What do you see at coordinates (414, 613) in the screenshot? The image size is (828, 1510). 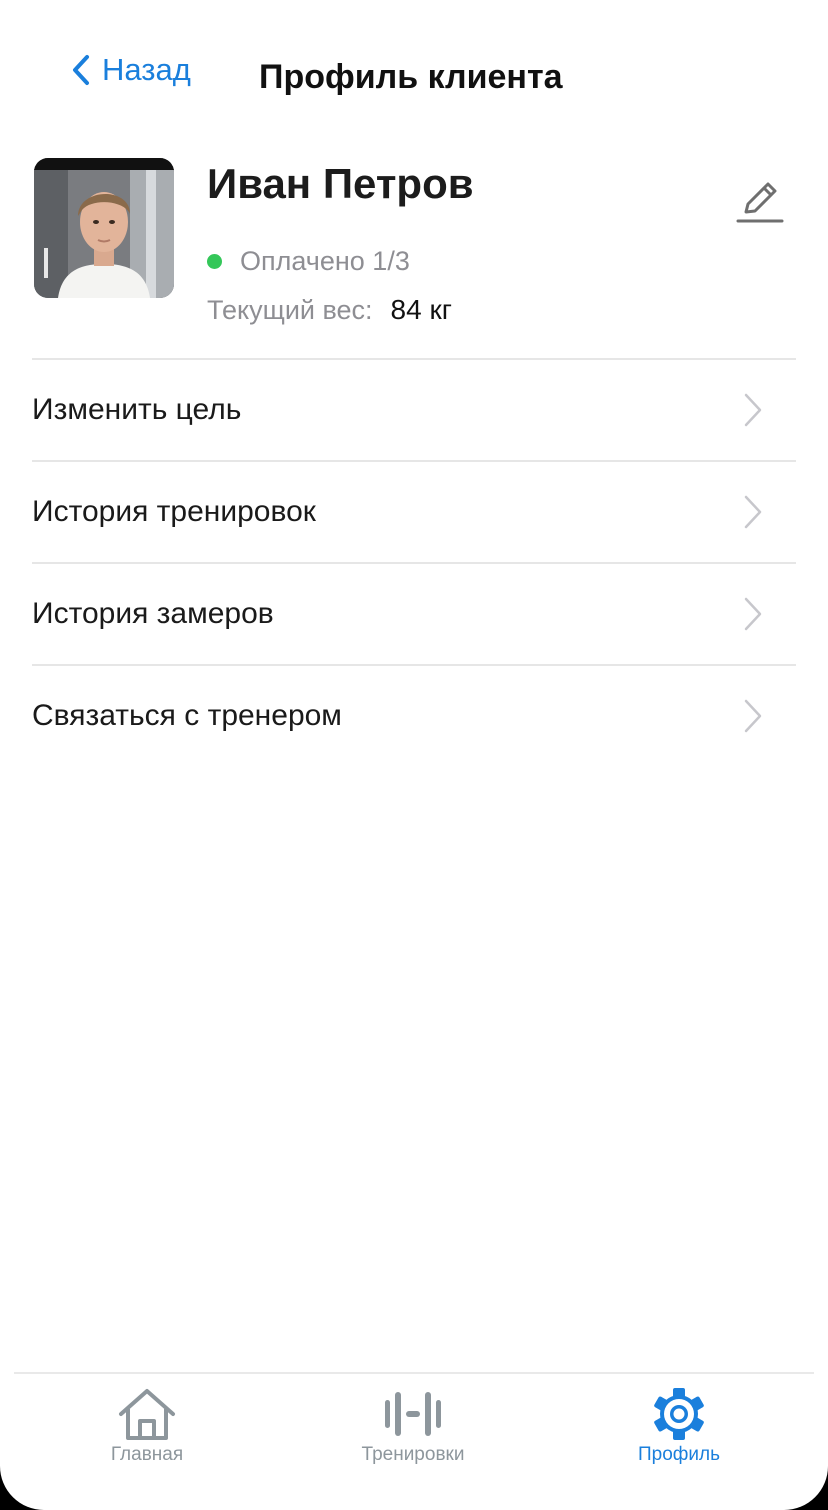 I see `menu-item-measurement-history: История замеров` at bounding box center [414, 613].